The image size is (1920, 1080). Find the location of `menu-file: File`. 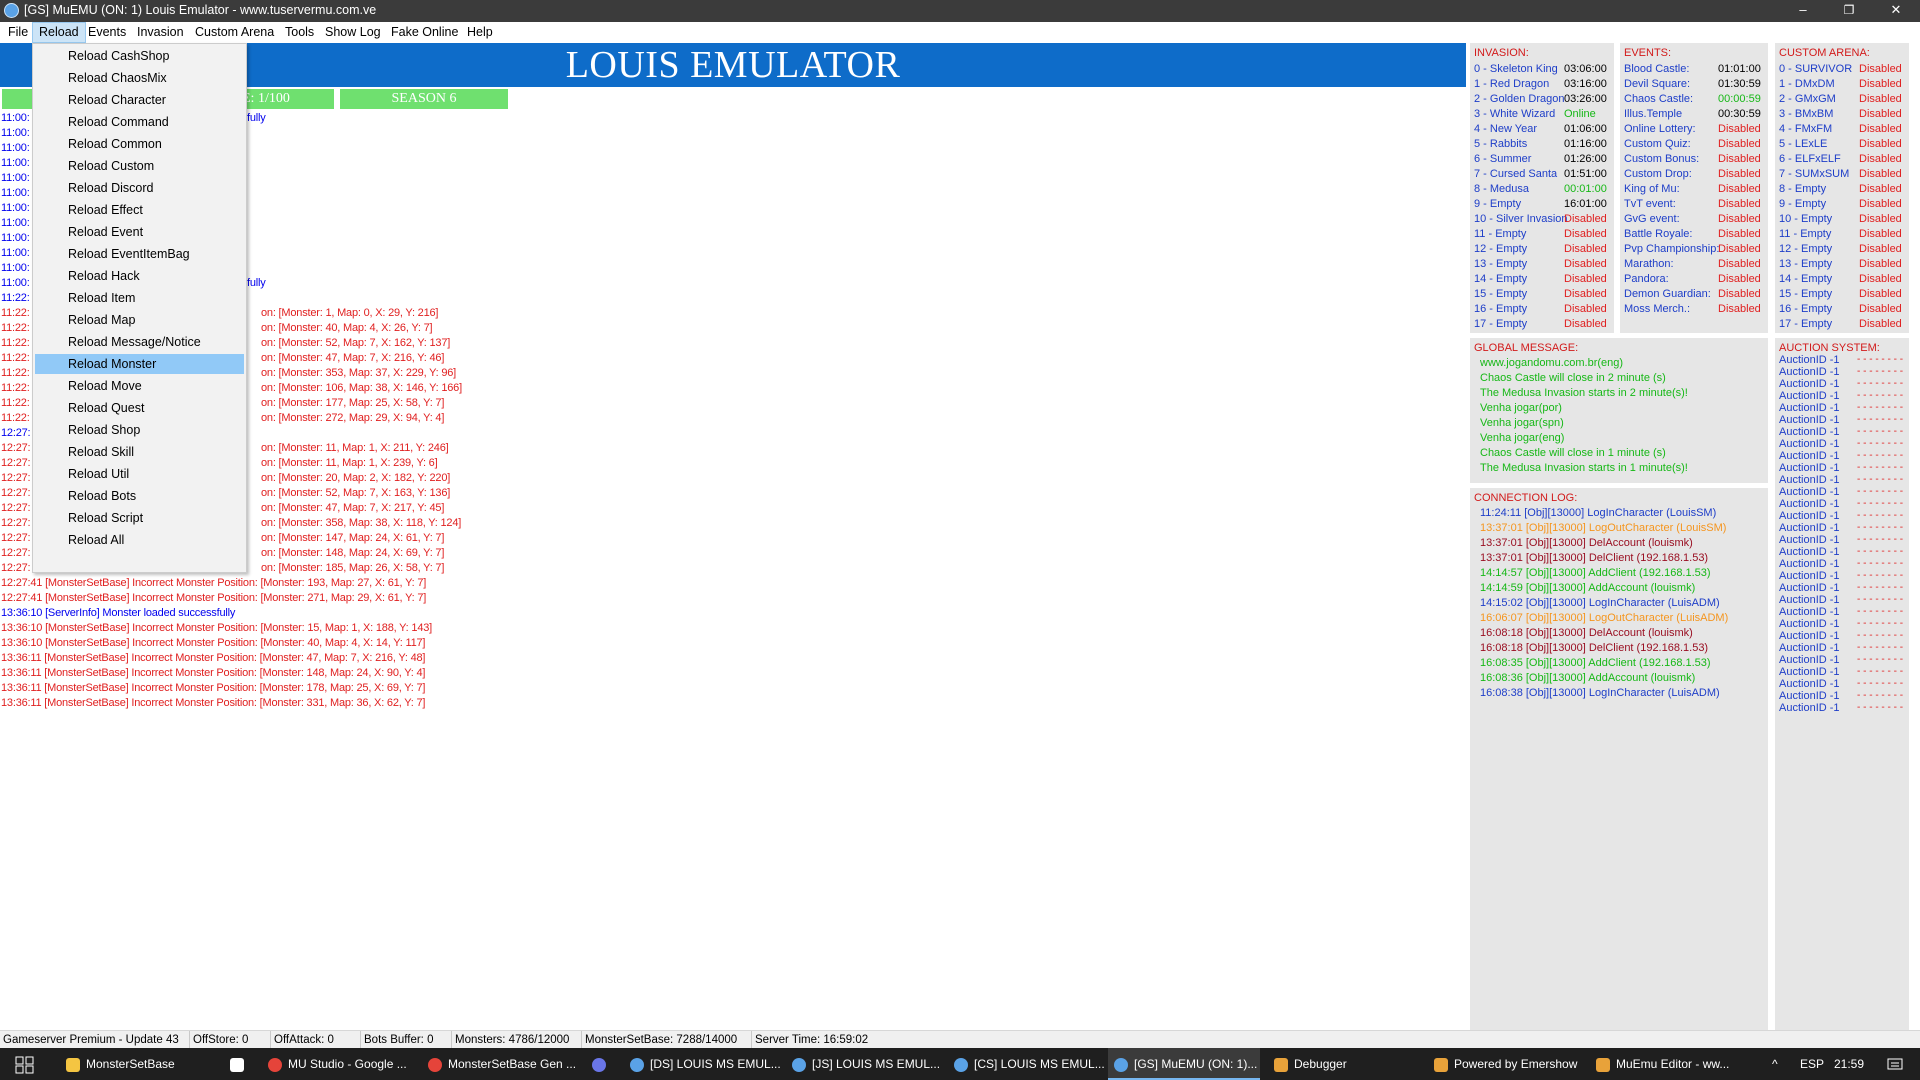

menu-file: File is located at coordinates (18, 32).